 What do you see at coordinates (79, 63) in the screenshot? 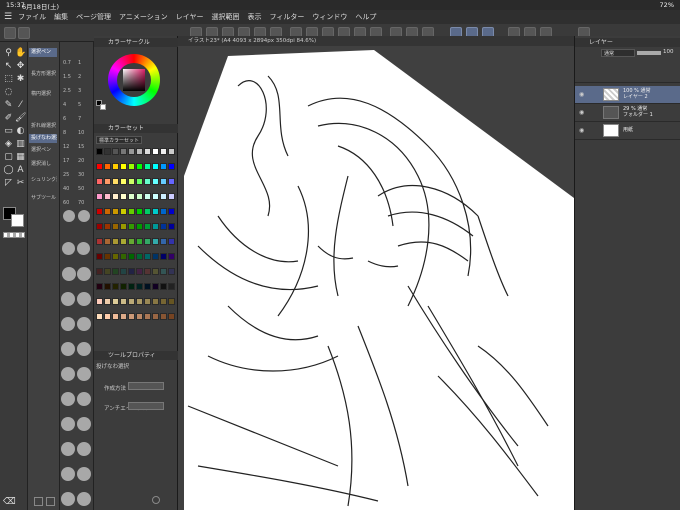
I see `brush-size-label: 1` at bounding box center [79, 63].